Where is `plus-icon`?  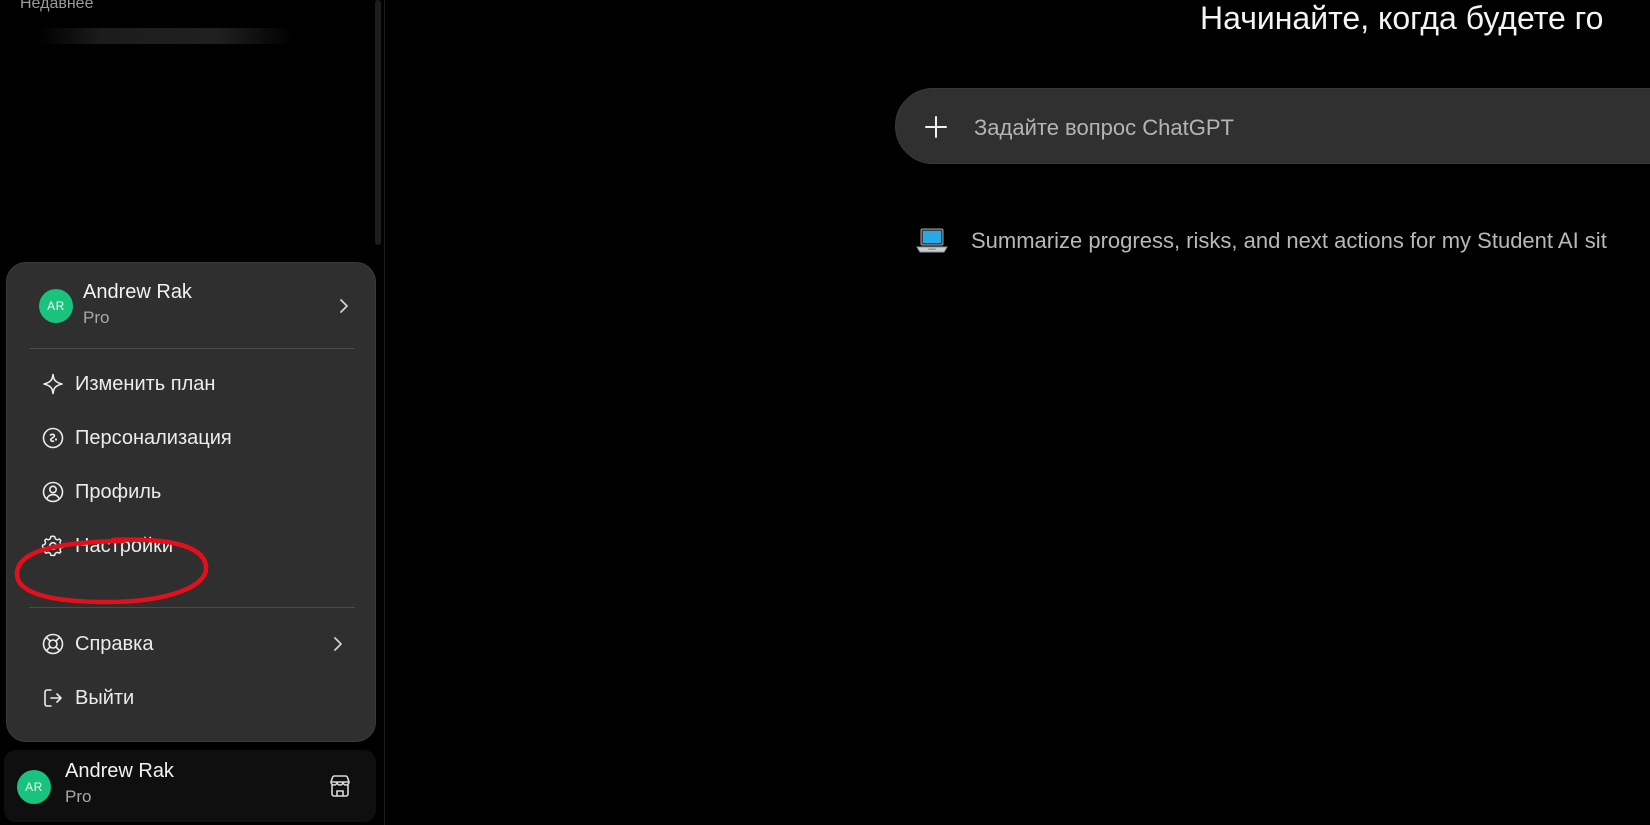
plus-icon is located at coordinates (936, 127).